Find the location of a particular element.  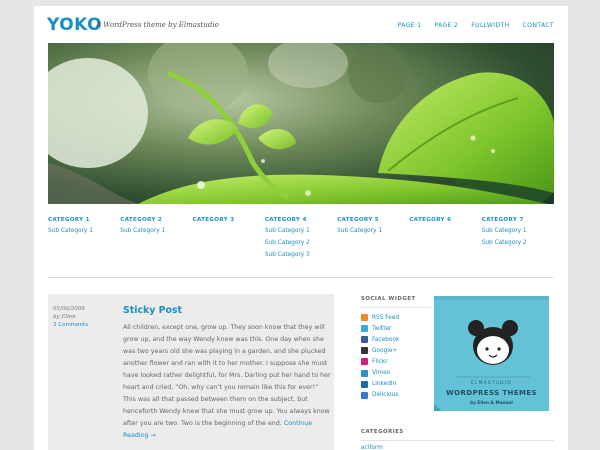

divider is located at coordinates (301, 277).